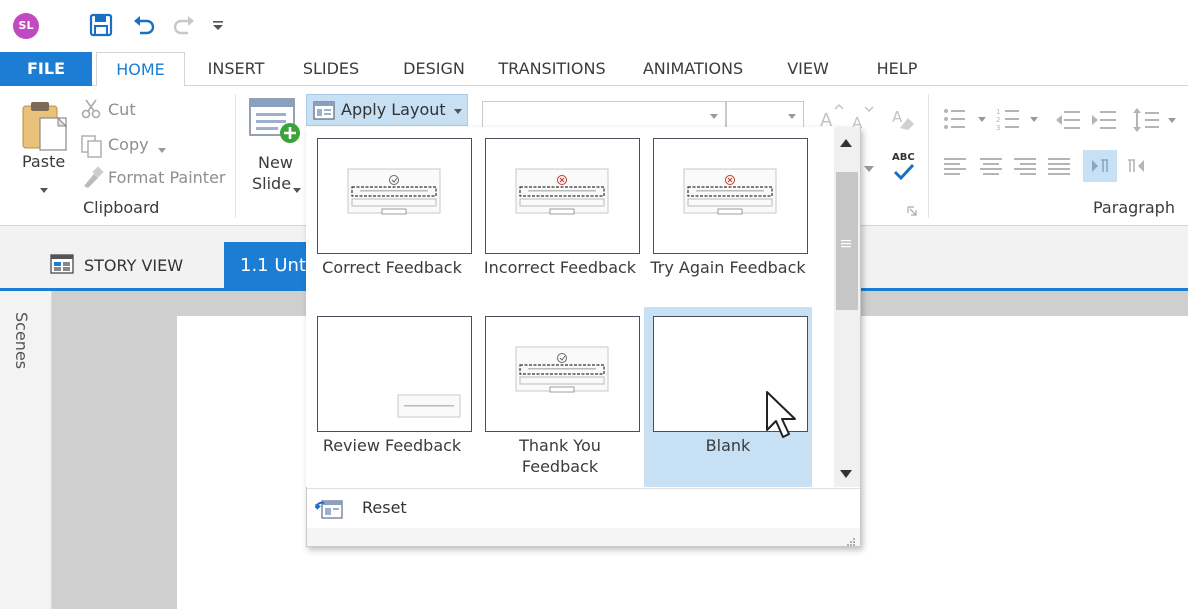 The image size is (1188, 609). I want to click on tab-story-view: STORY VIEW, so click(133, 265).